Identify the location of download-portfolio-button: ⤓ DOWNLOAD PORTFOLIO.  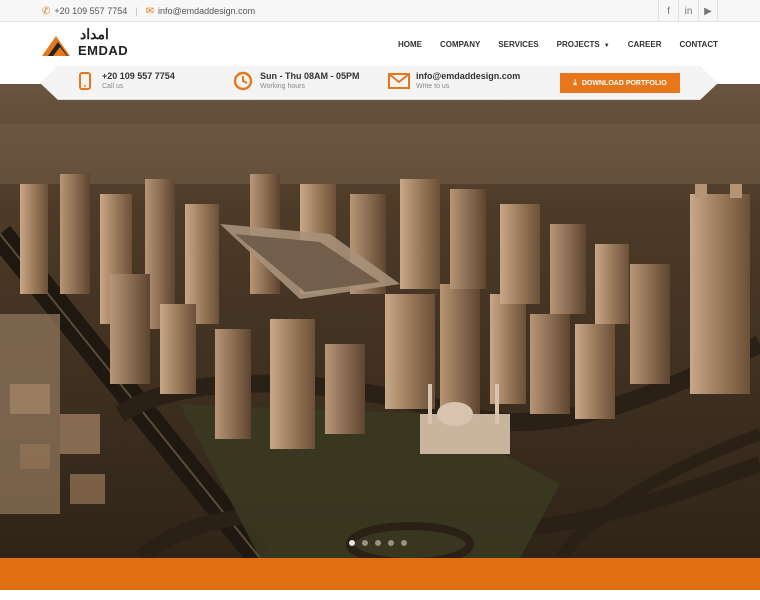
(620, 83).